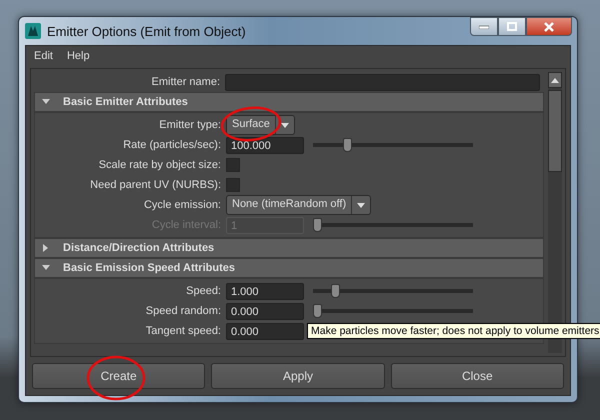 The height and width of the screenshot is (420, 600). I want to click on field-label: Rate (particles/sec):, so click(171, 145).